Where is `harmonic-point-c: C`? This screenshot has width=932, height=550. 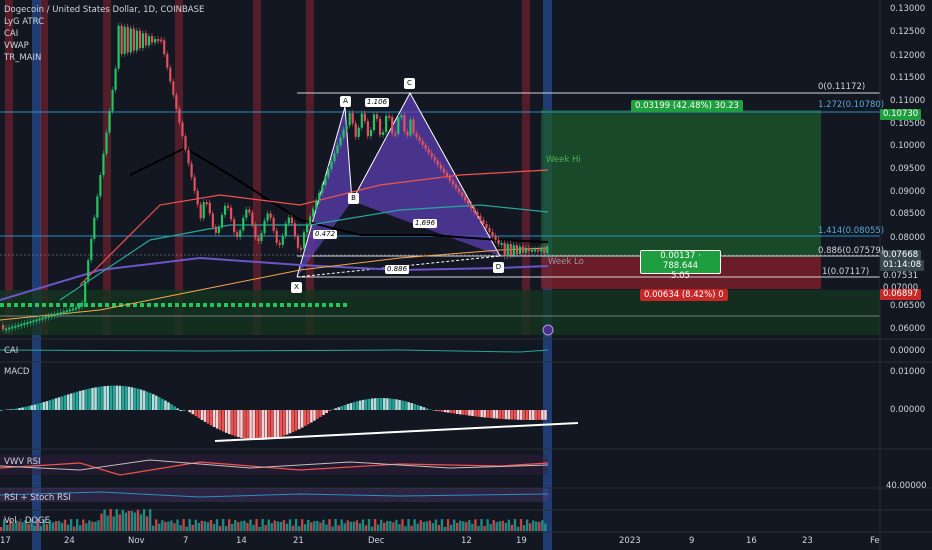 harmonic-point-c: C is located at coordinates (409, 83).